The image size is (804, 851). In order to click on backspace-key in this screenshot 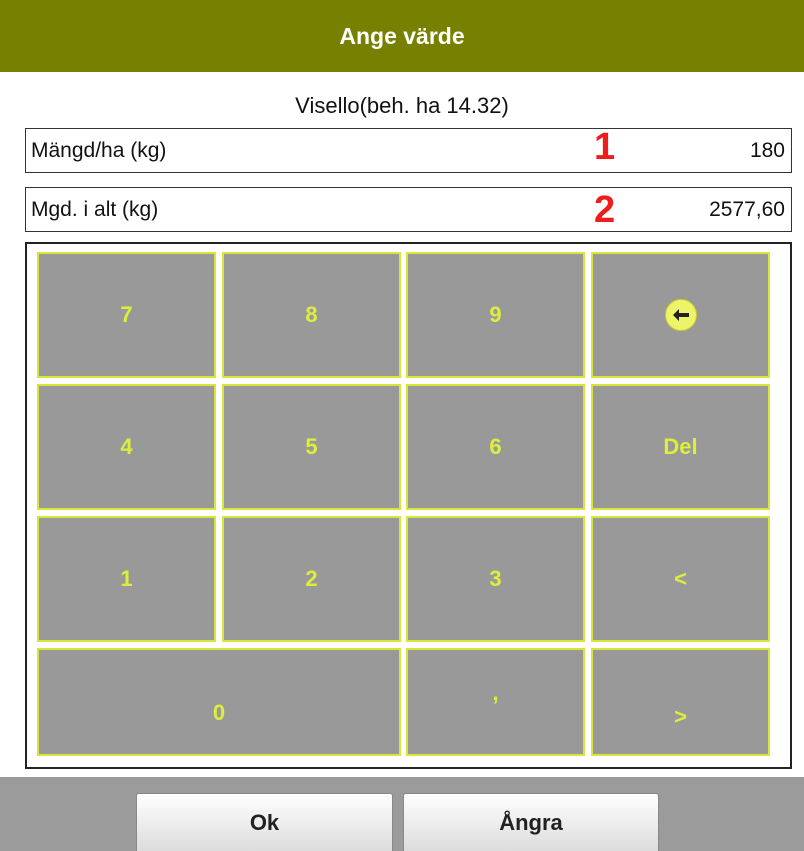, I will do `click(680, 315)`.